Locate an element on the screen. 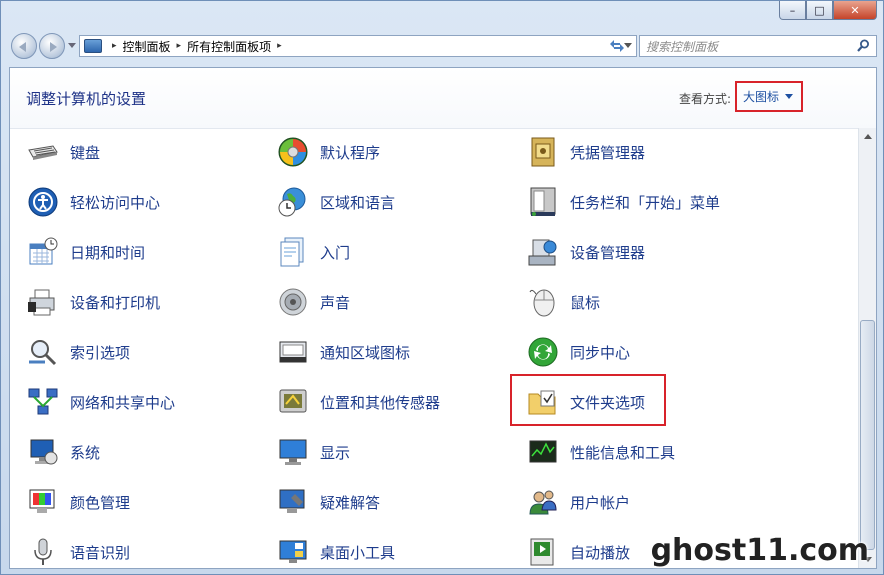 The image size is (884, 575). control-panel-item: 入门 is located at coordinates (313, 252).